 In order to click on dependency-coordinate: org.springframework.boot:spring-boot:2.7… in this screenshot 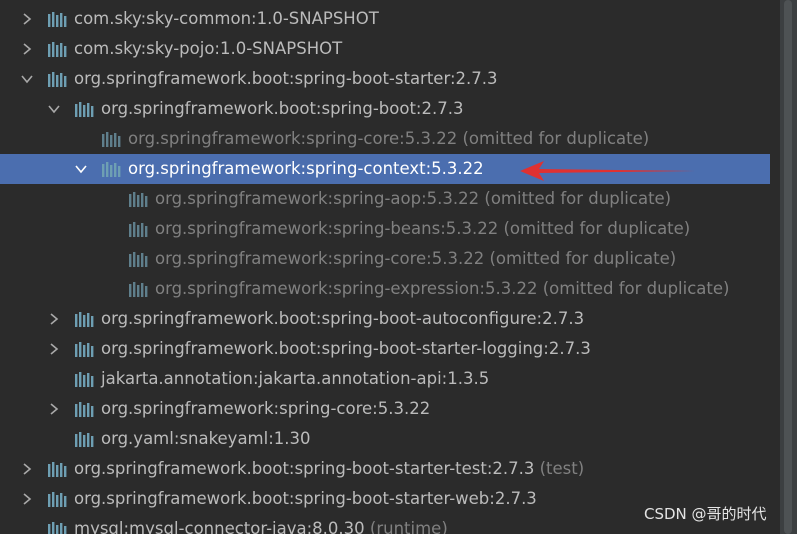, I will do `click(282, 108)`.